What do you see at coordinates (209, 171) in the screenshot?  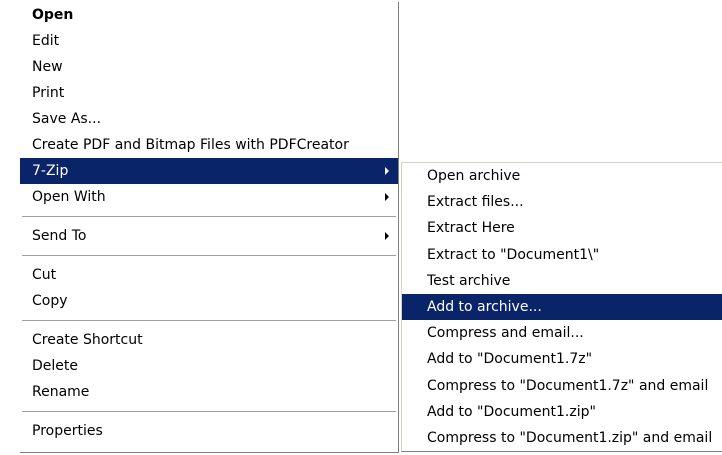 I see `menu-item-7zip: 7-Zip` at bounding box center [209, 171].